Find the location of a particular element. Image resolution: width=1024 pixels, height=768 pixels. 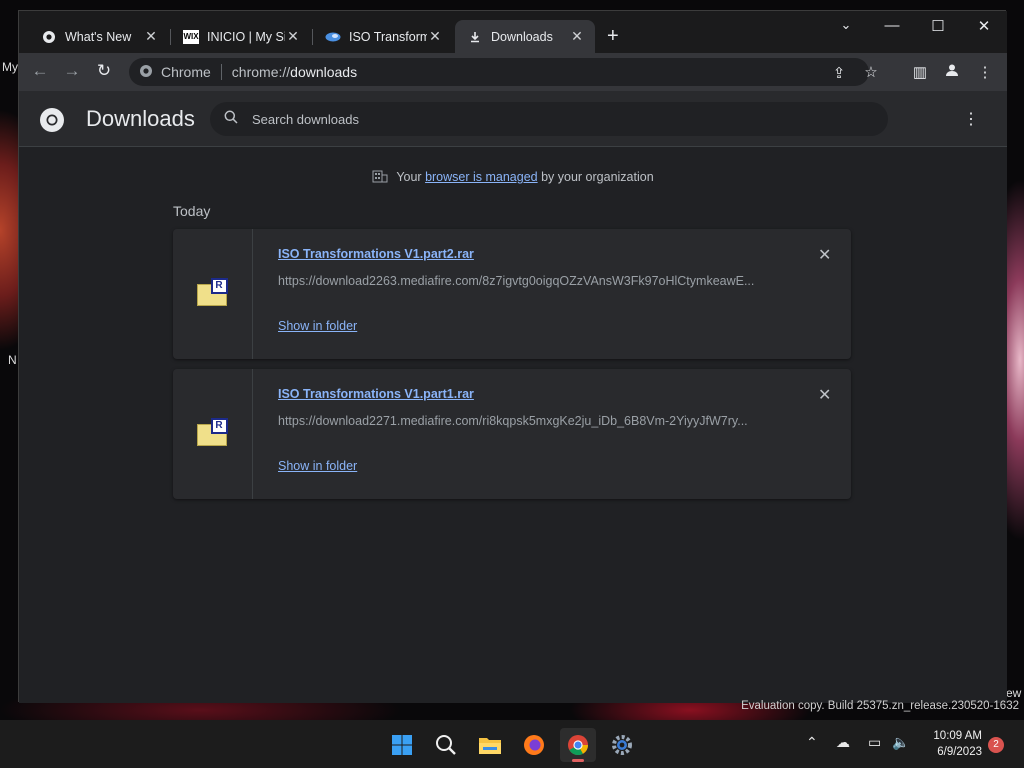

desktop-icon-label: N is located at coordinates (12, 360).